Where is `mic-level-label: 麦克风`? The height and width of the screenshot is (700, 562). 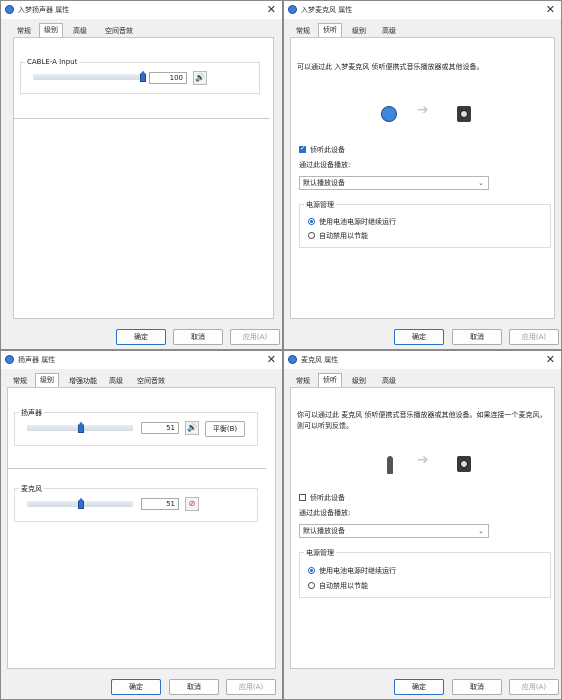 mic-level-label: 麦克风 is located at coordinates (31, 489).